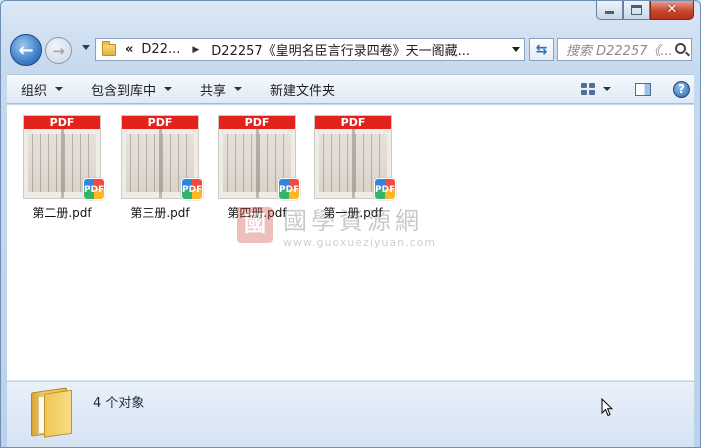 Image resolution: width=701 pixels, height=448 pixels. I want to click on refresh-icon: ⇆, so click(541, 49).